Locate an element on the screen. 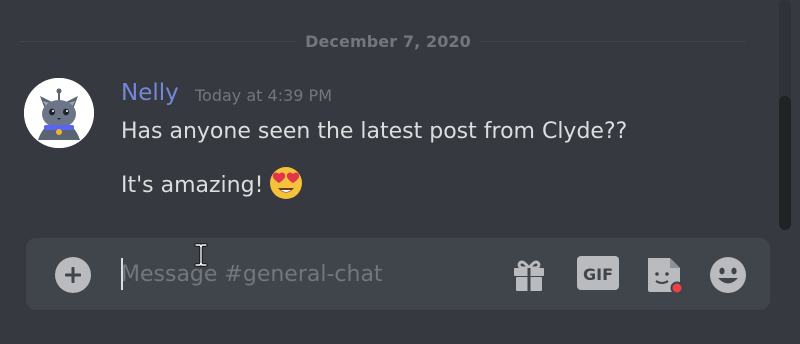  emoji-picker-button is located at coordinates (728, 275).